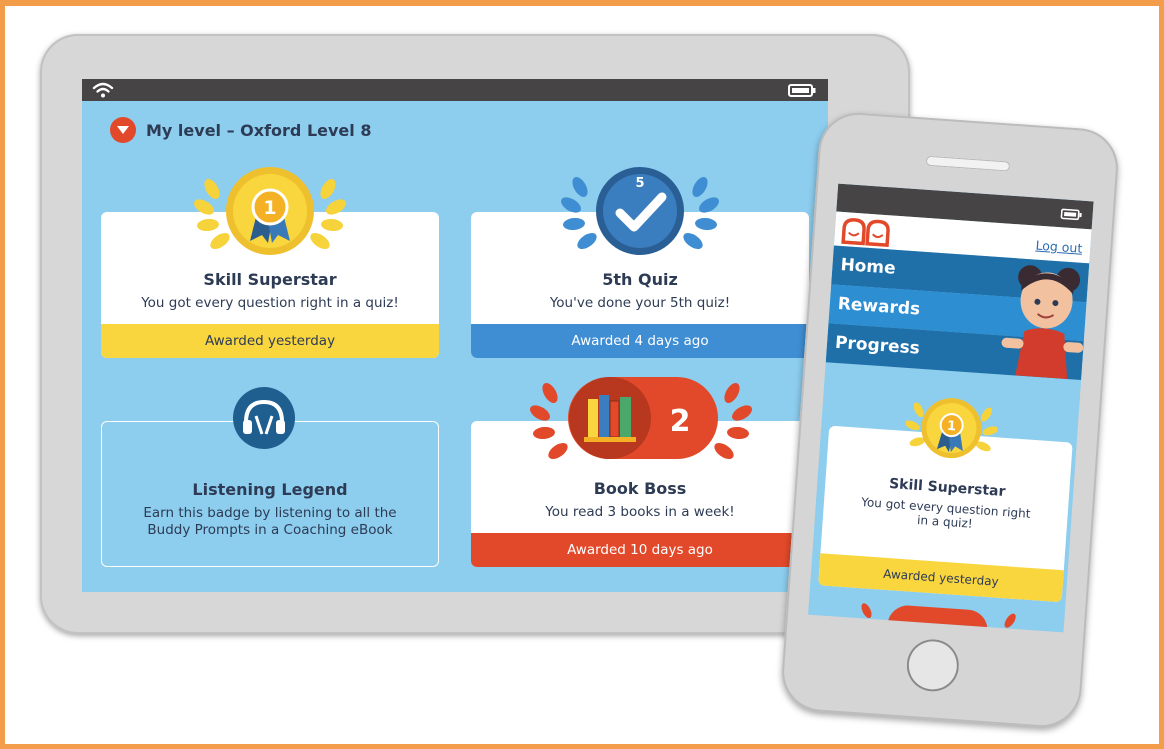 The width and height of the screenshot is (1164, 749). I want to click on svg-text: 5, so click(639, 183).